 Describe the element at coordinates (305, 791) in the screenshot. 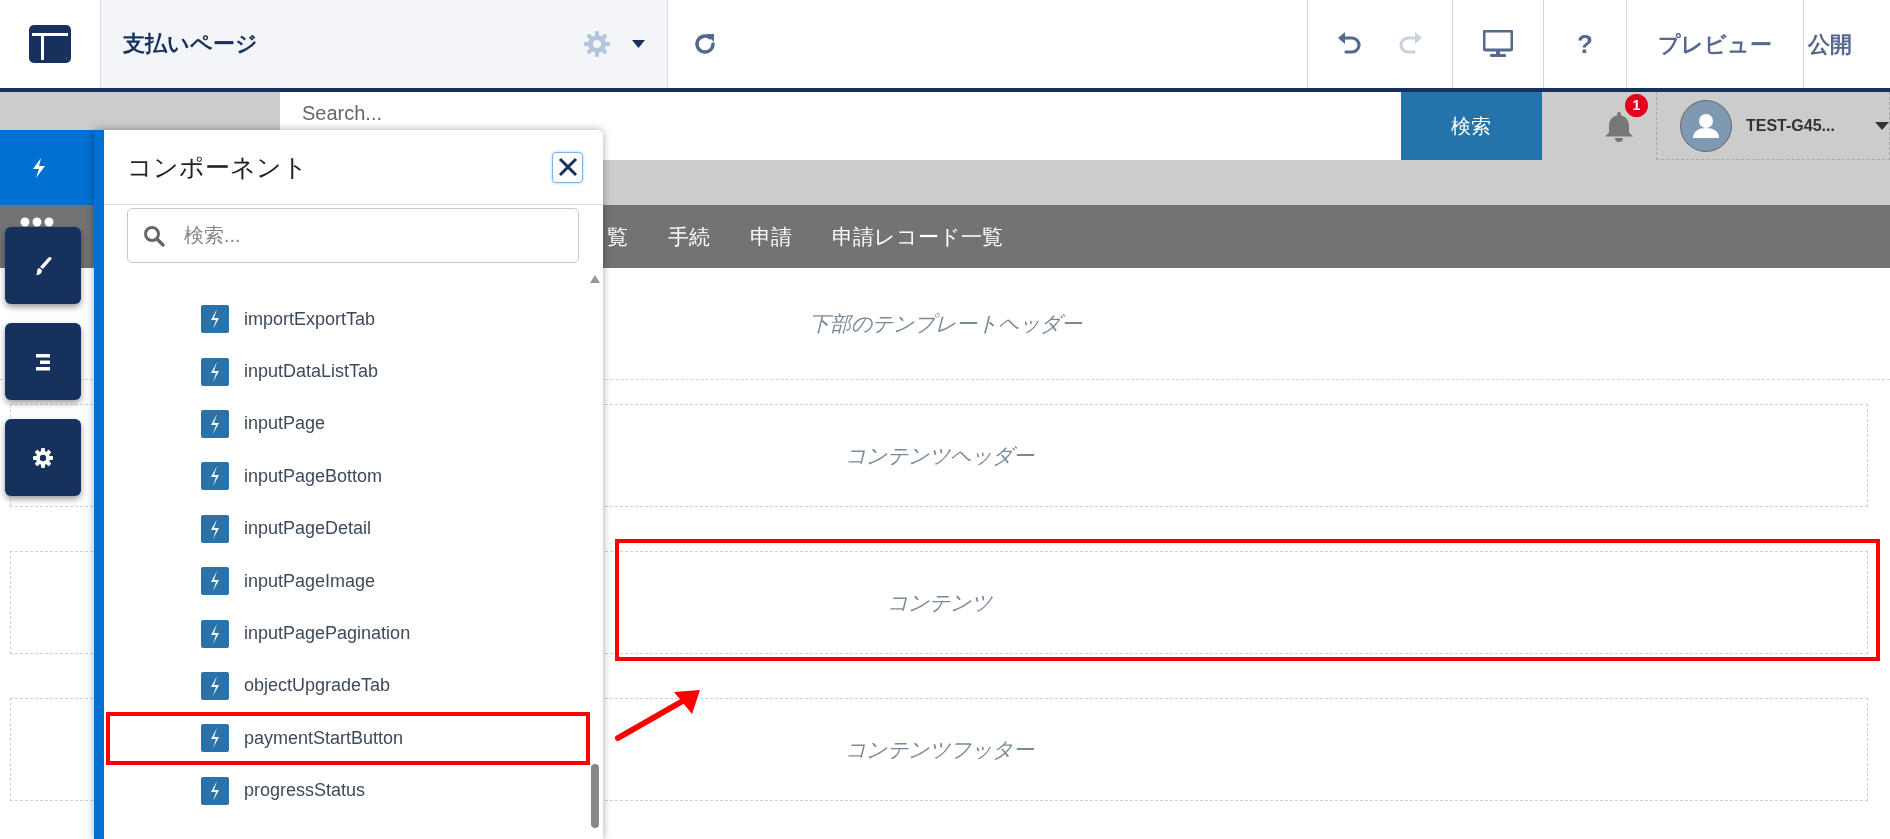

I see `component-label: progressStatus` at that location.